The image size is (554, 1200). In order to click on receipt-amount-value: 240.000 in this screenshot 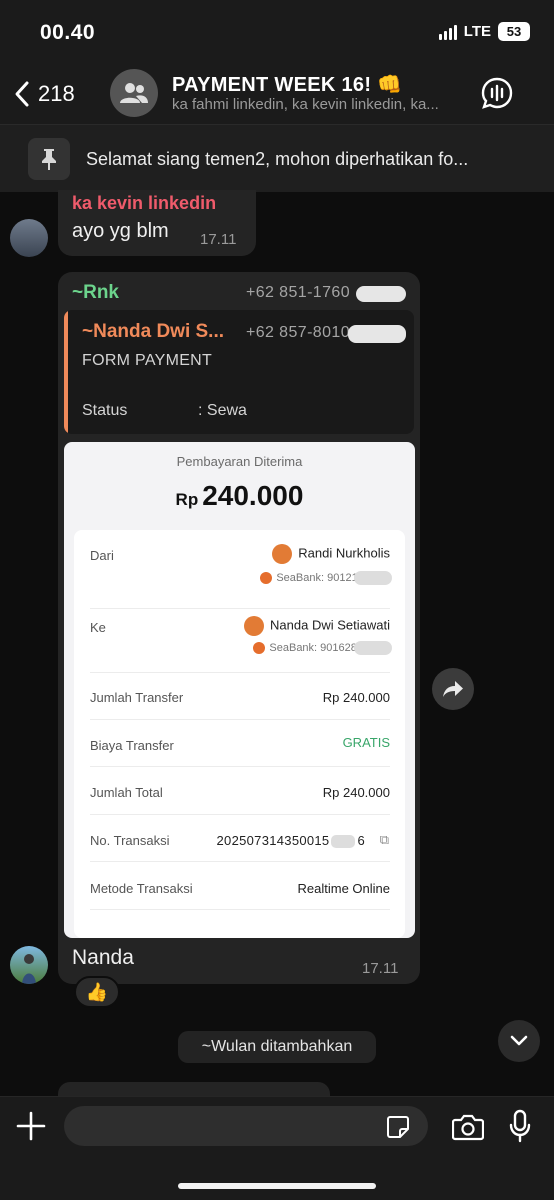, I will do `click(253, 495)`.